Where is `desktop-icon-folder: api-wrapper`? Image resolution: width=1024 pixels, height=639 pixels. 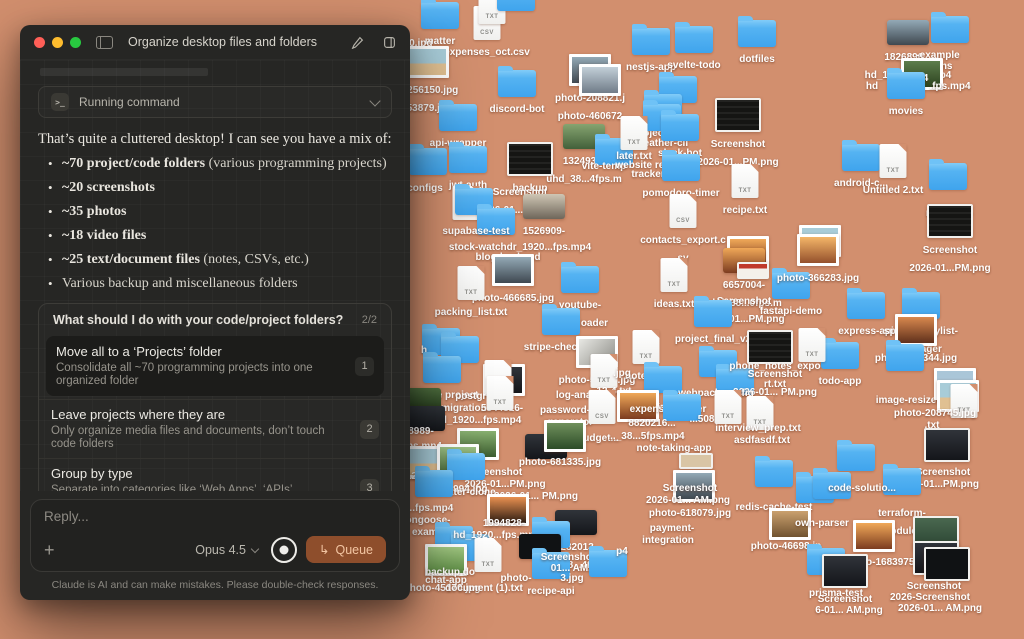
desktop-icon-folder: api-wrapper is located at coordinates (463, 124).